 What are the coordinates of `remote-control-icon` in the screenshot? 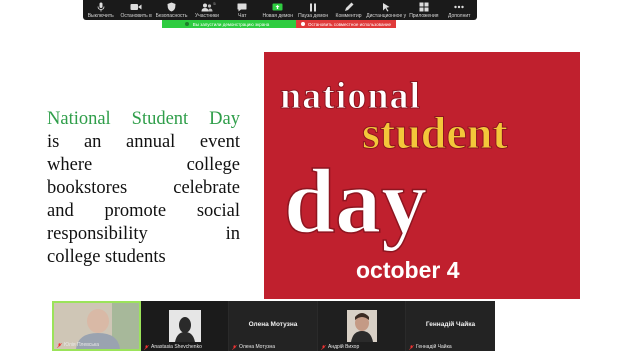 It's located at (386, 7).